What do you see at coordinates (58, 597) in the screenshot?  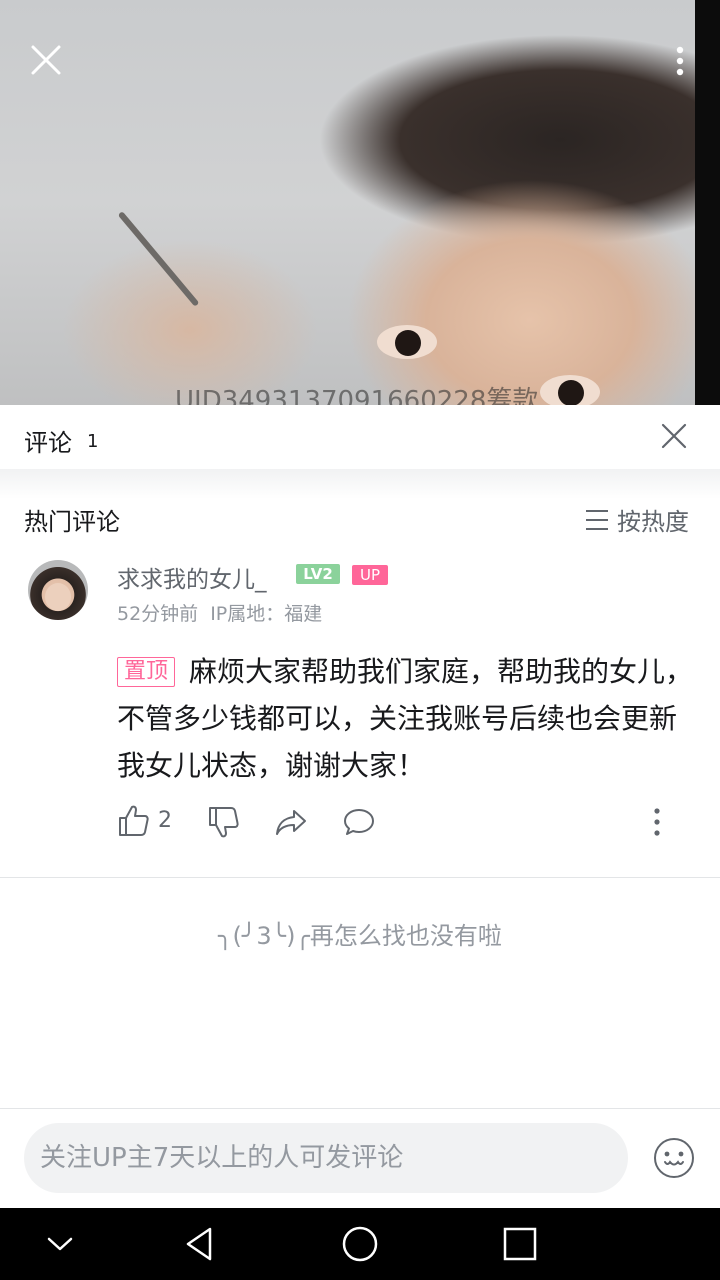 I see `avatar-face` at bounding box center [58, 597].